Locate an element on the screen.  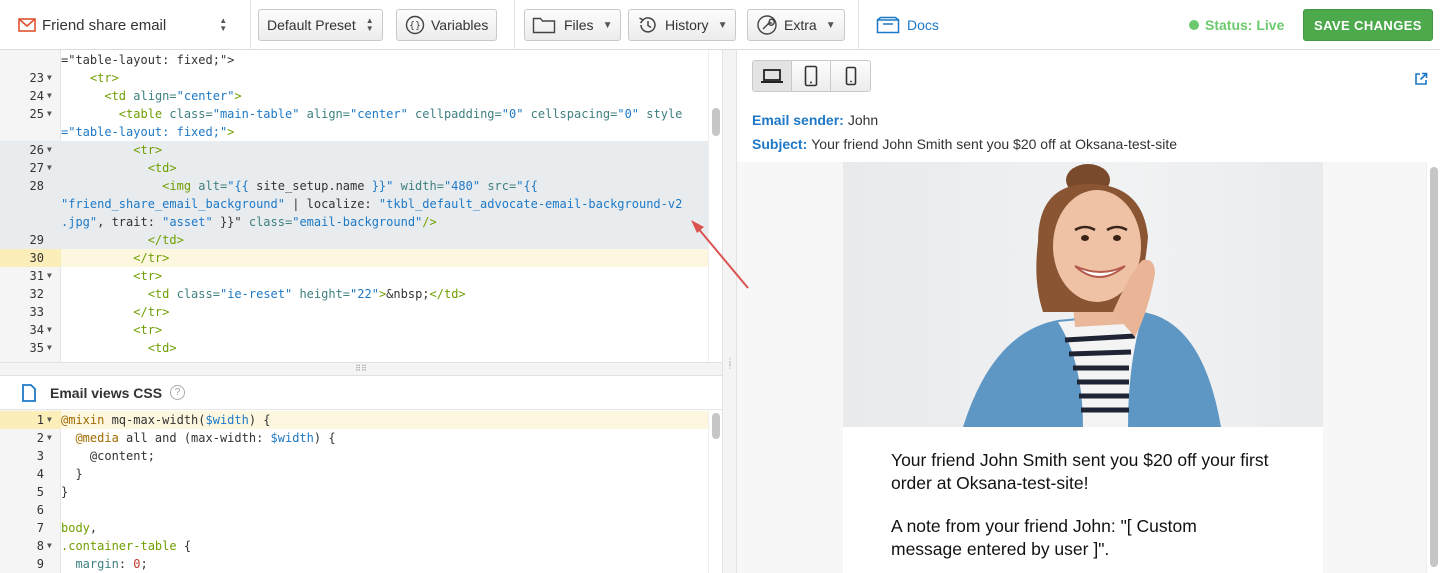
code-token: style is located at coordinates (664, 114).